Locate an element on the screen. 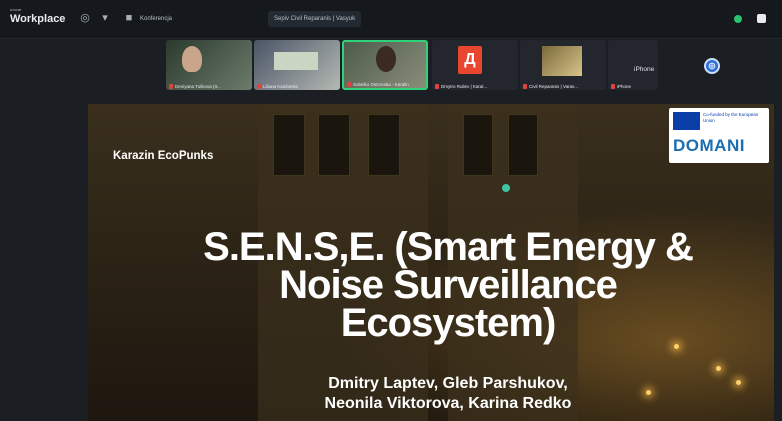  shared-screen-thumb is located at coordinates (296, 61).